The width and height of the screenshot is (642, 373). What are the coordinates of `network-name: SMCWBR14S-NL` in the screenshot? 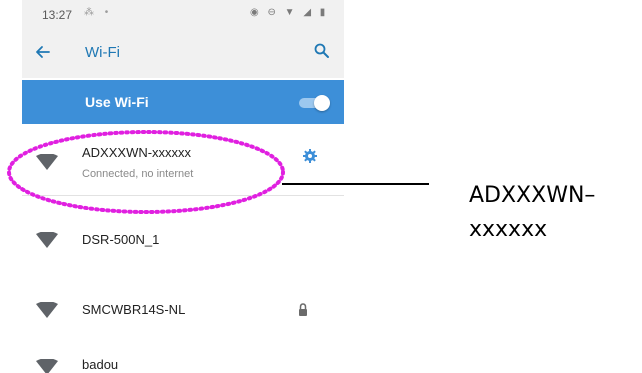 It's located at (134, 309).